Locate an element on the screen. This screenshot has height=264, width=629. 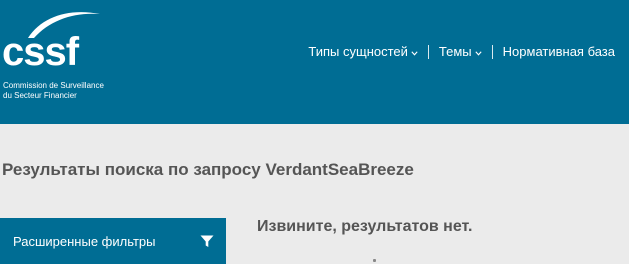
advanced-filters-label: Расширенные фильтры is located at coordinates (84, 241).